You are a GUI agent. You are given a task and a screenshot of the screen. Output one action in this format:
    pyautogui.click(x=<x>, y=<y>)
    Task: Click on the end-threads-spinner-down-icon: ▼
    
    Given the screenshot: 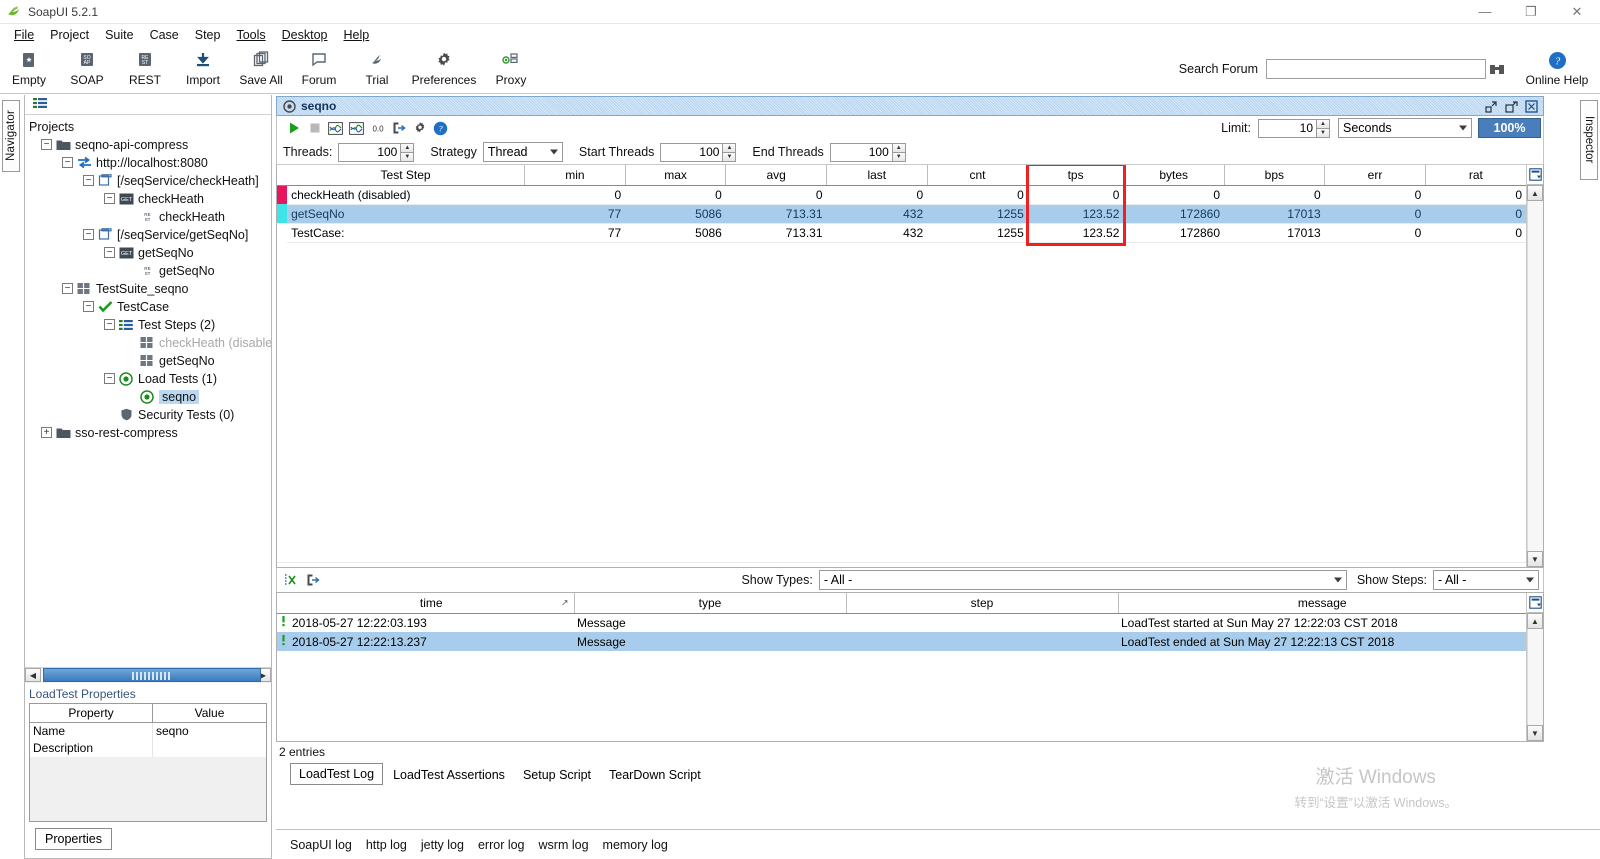 What is the action you would take?
    pyautogui.click(x=898, y=156)
    